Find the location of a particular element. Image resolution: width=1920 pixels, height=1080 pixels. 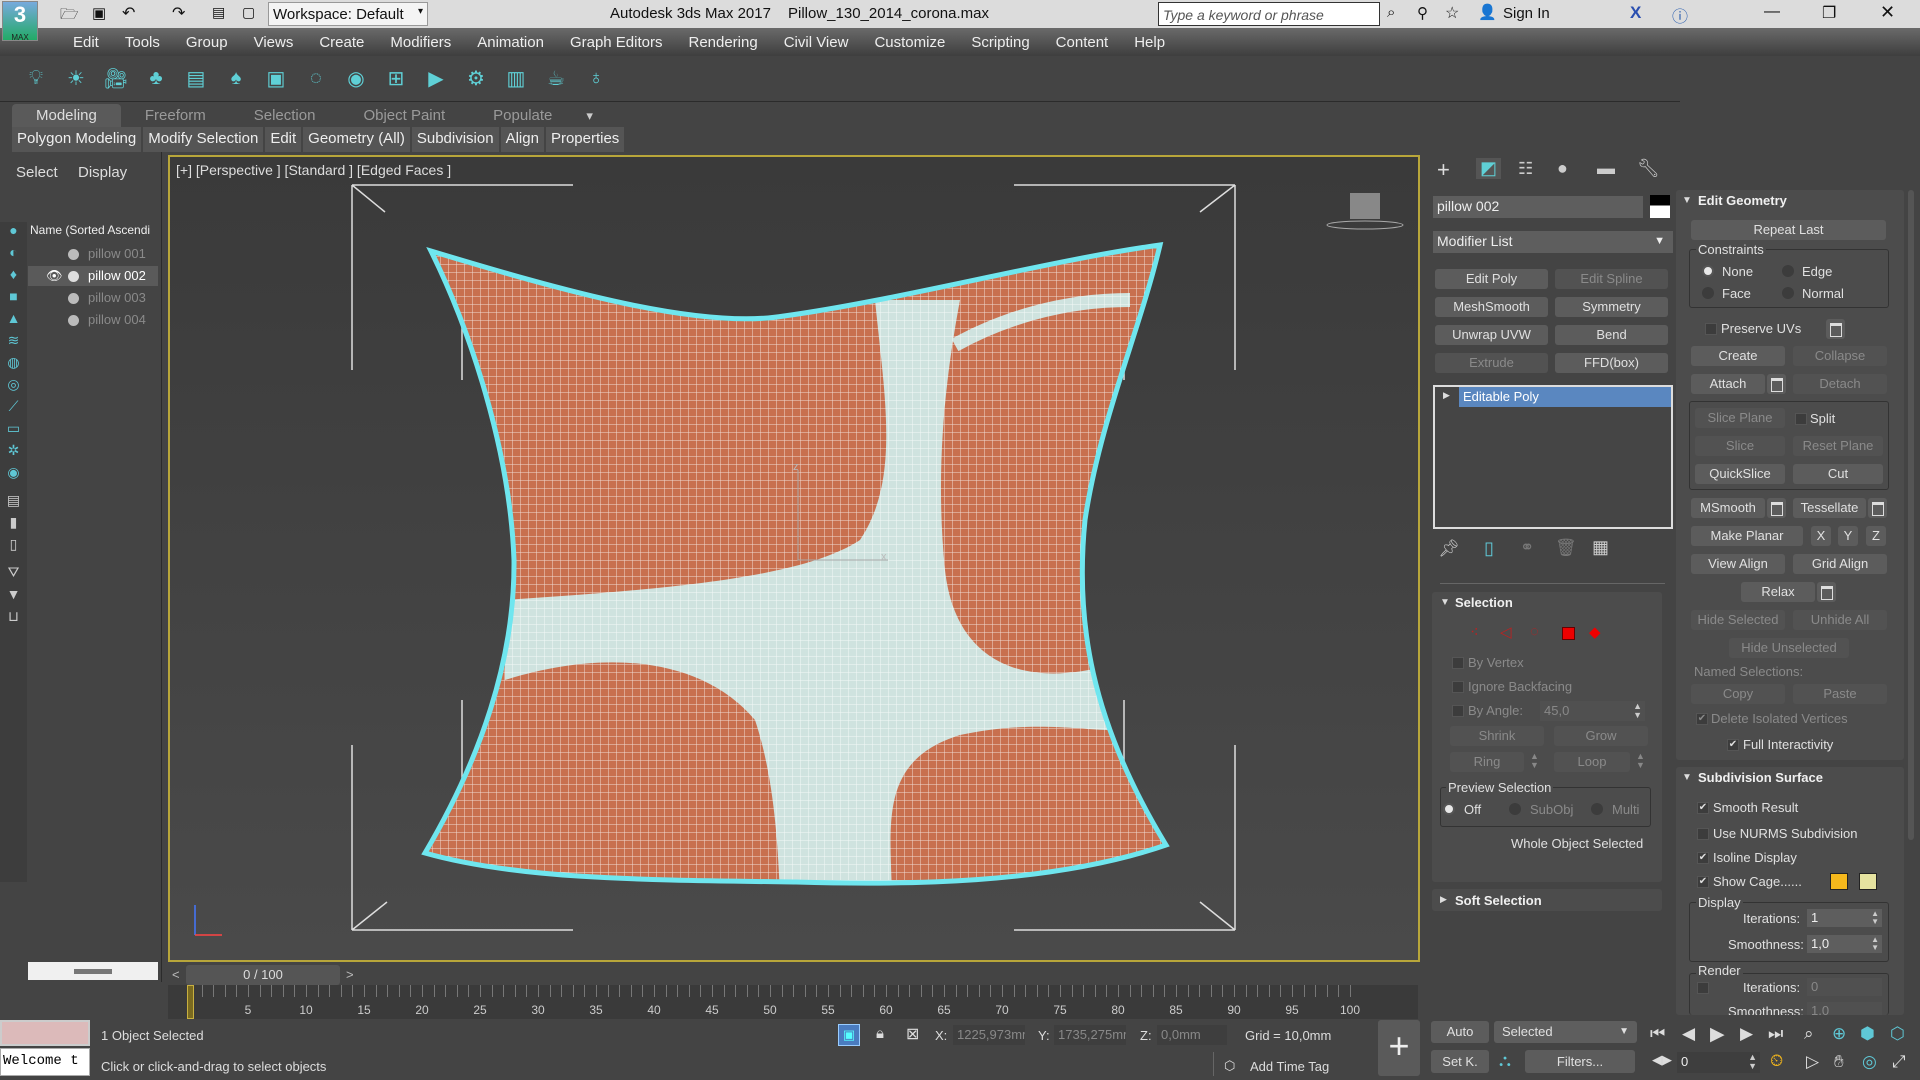

cut-button: Cut is located at coordinates (1838, 474).